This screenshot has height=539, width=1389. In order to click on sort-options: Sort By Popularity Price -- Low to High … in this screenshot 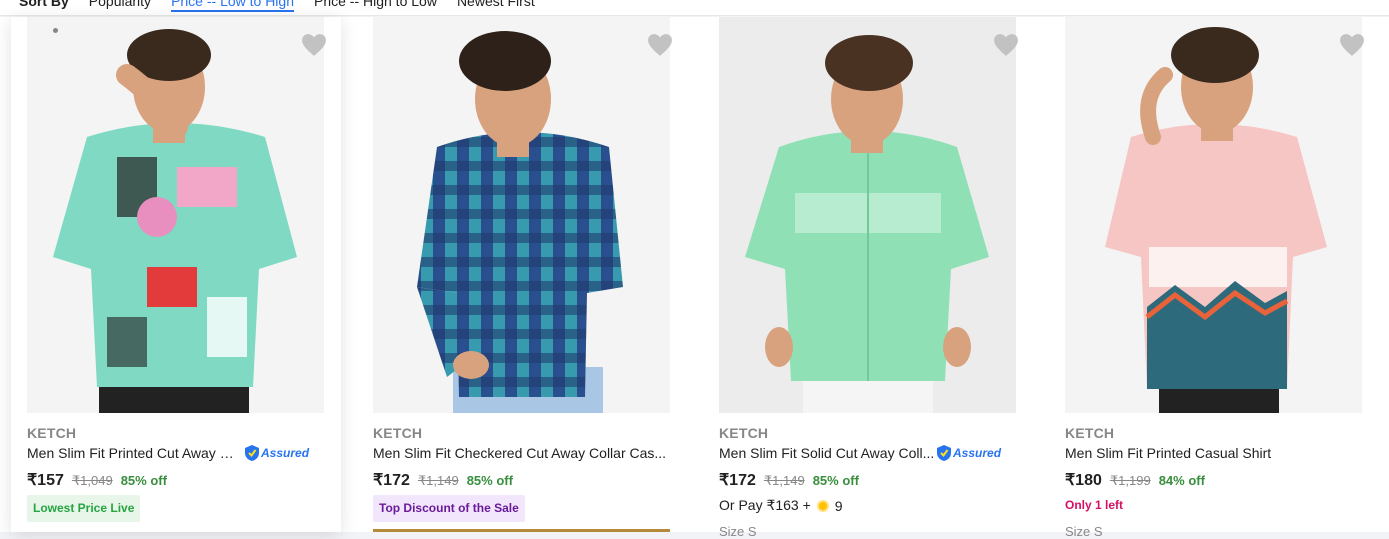, I will do `click(277, 6)`.